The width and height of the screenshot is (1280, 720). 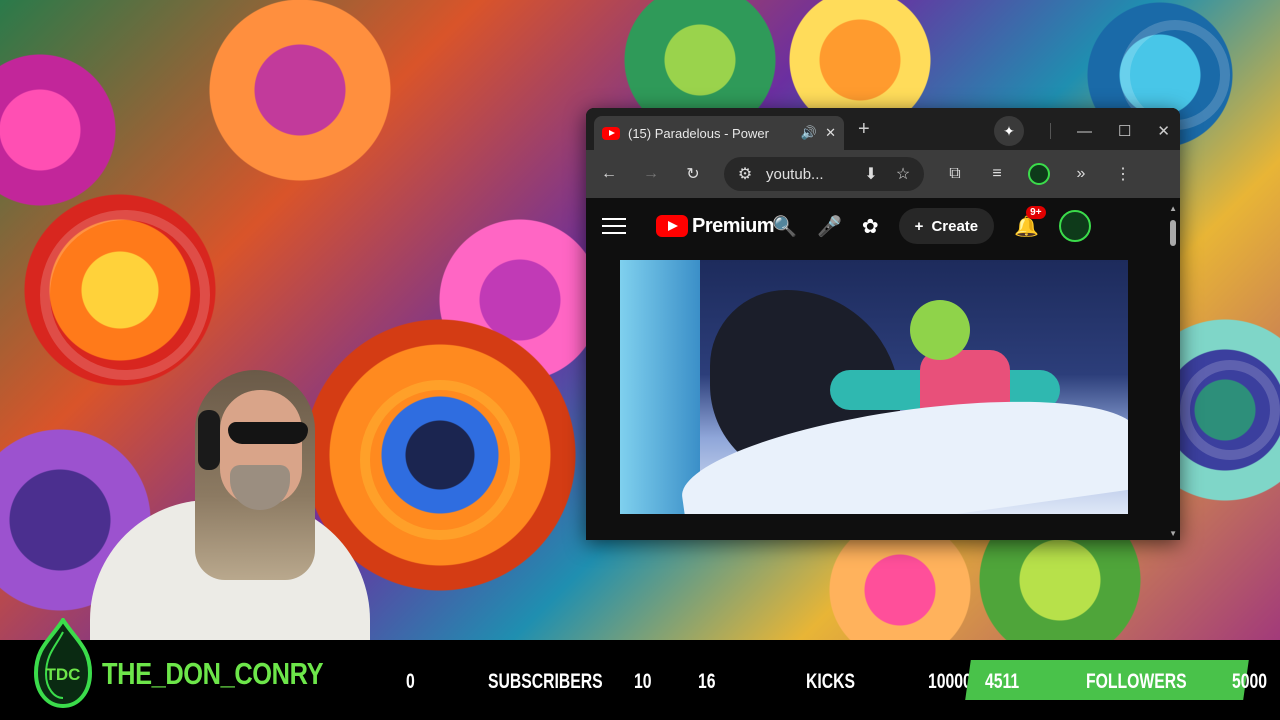 What do you see at coordinates (1039, 174) in the screenshot?
I see `profile-avatar` at bounding box center [1039, 174].